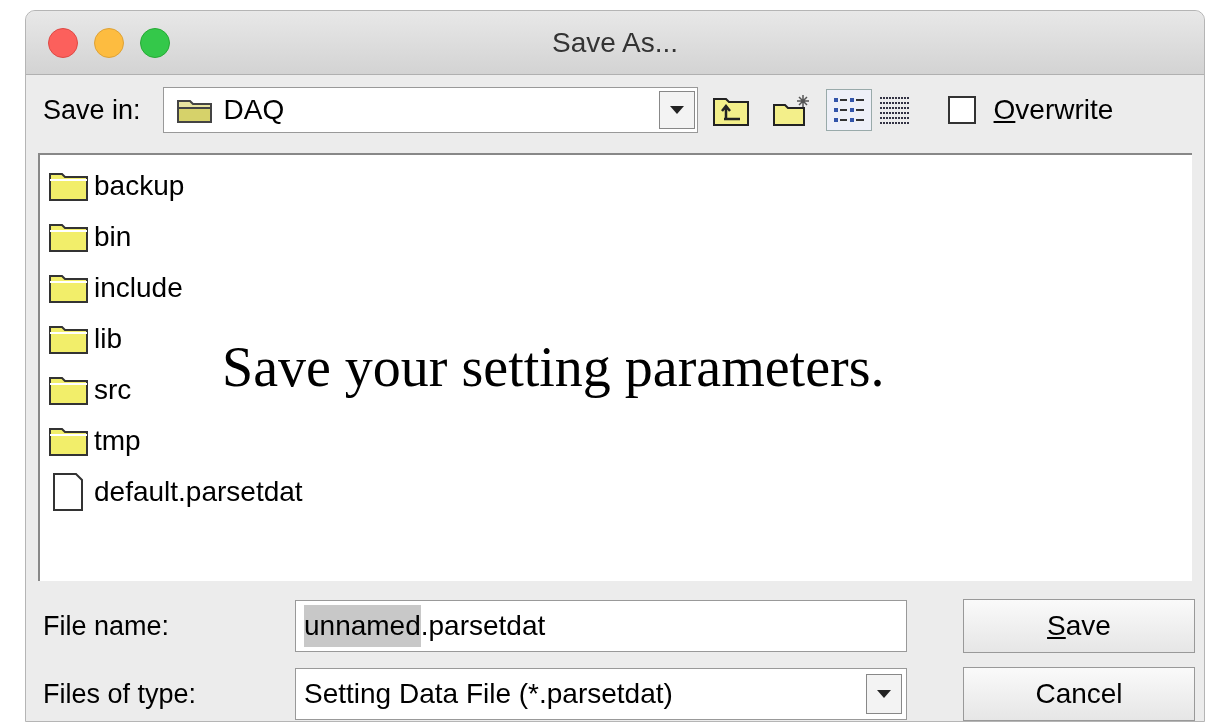 This screenshot has height=725, width=1212. Describe the element at coordinates (430, 110) in the screenshot. I see `location-dropdown: DAQ` at that location.